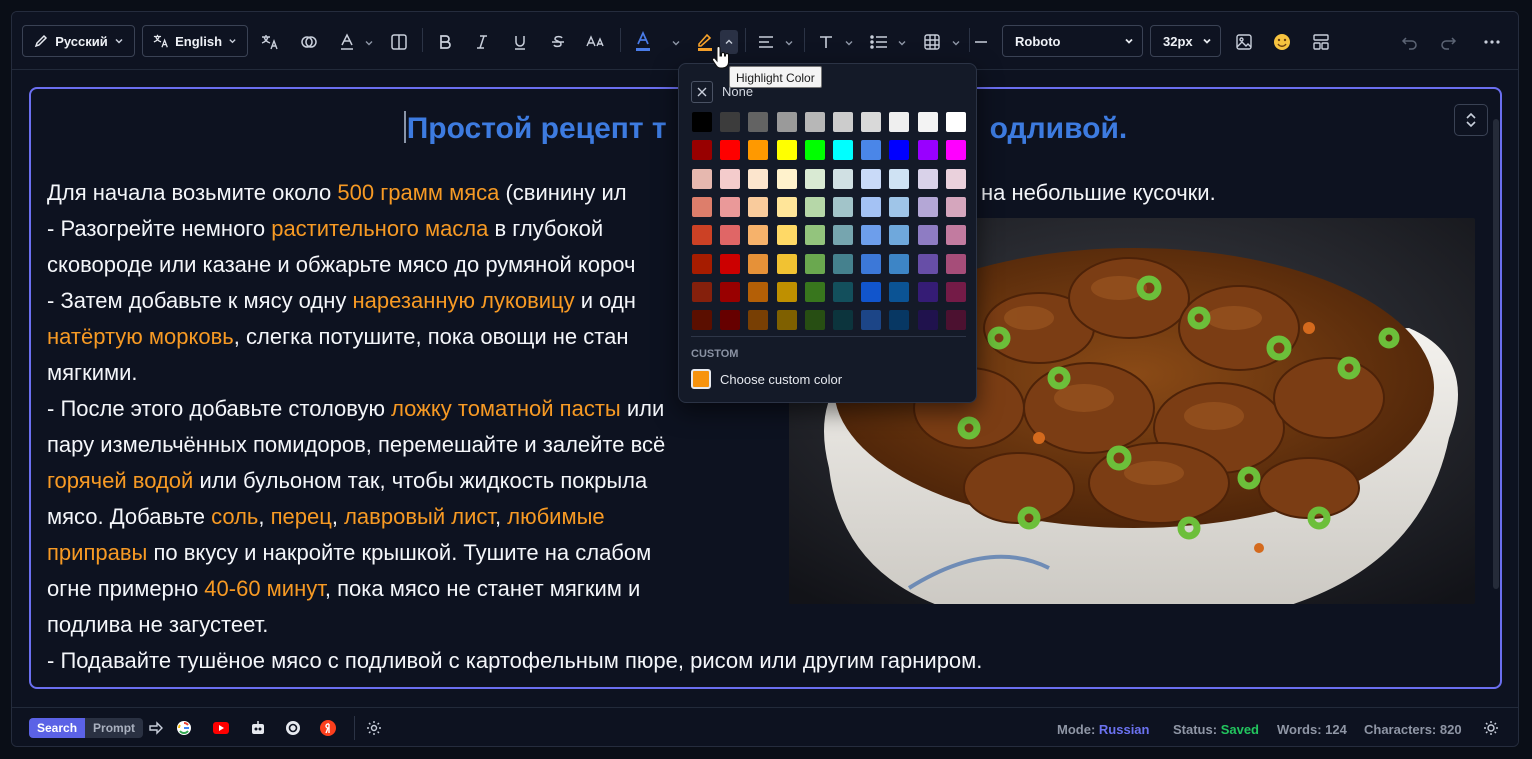 The image size is (1532, 759). What do you see at coordinates (1282, 42) in the screenshot?
I see `emoji-button` at bounding box center [1282, 42].